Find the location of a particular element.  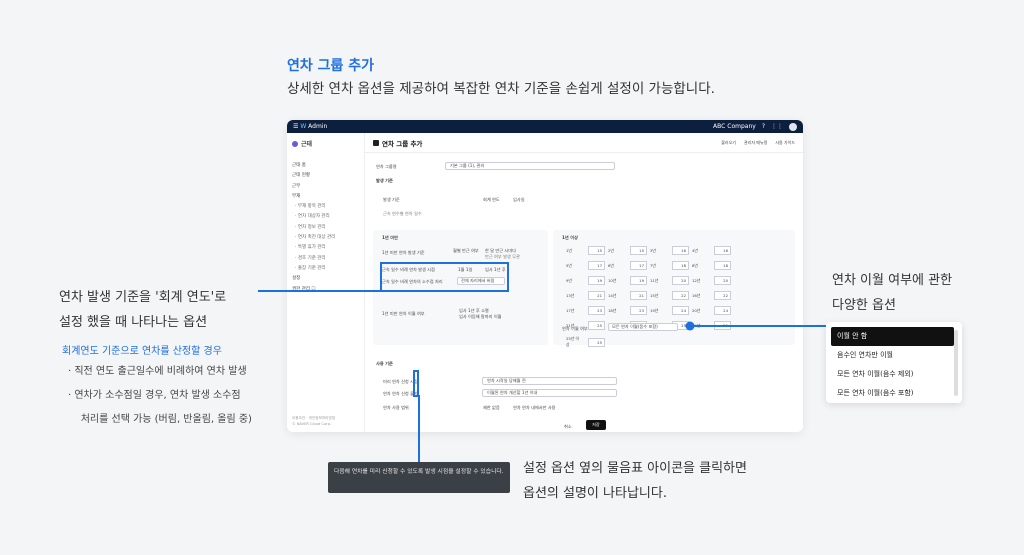

sidebar-item: · 부재 항목 관리 is located at coordinates (325, 206).